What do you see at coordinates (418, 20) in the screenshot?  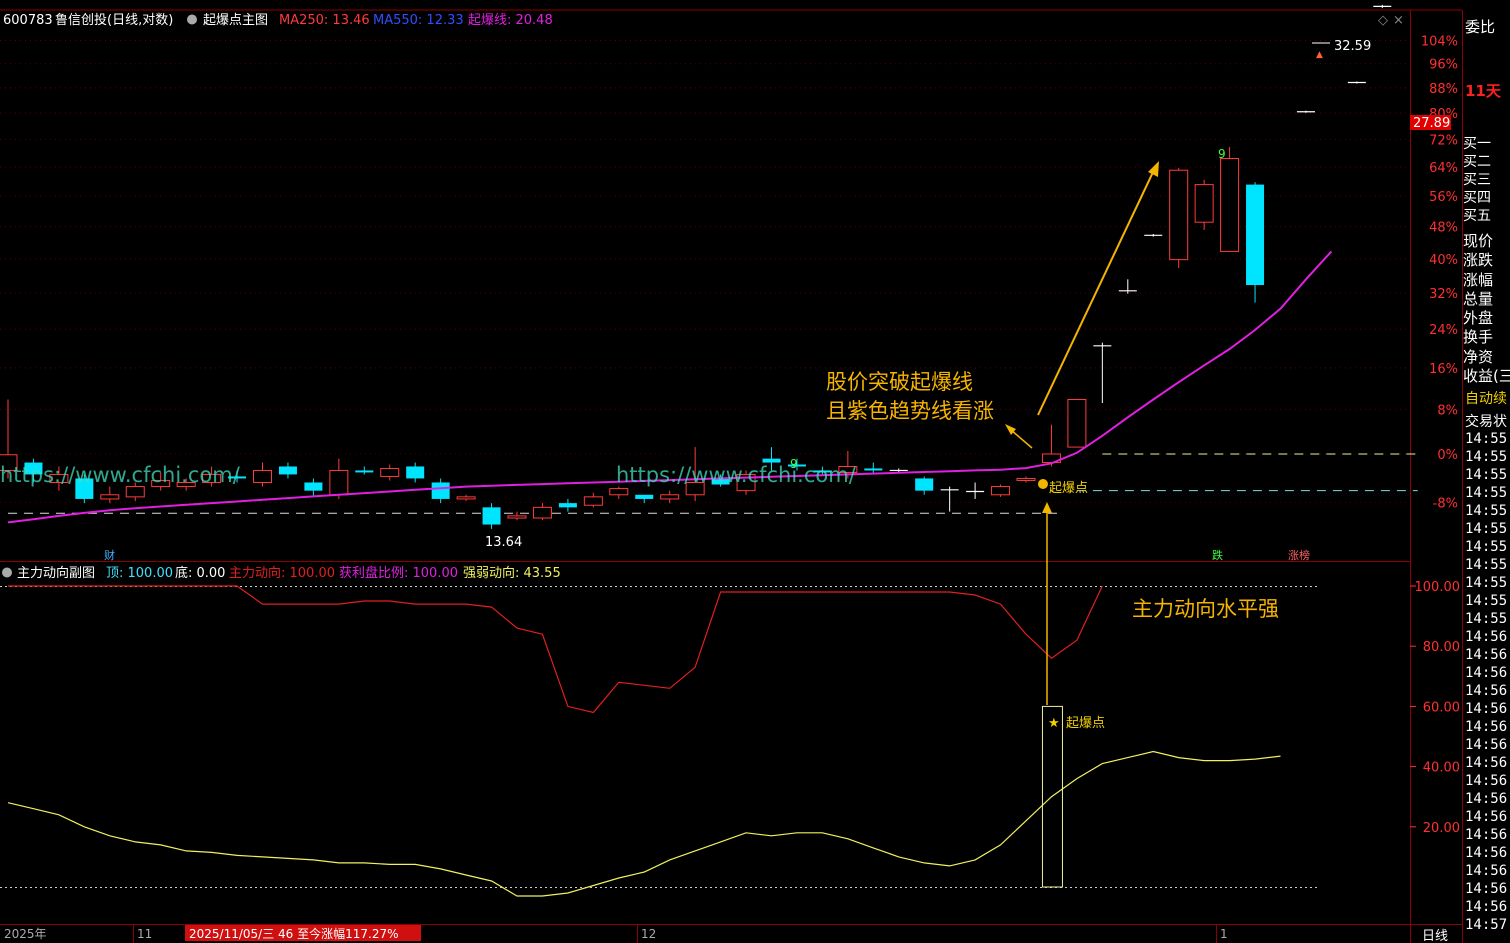 I see `ma550-label: MA550: 12.33` at bounding box center [418, 20].